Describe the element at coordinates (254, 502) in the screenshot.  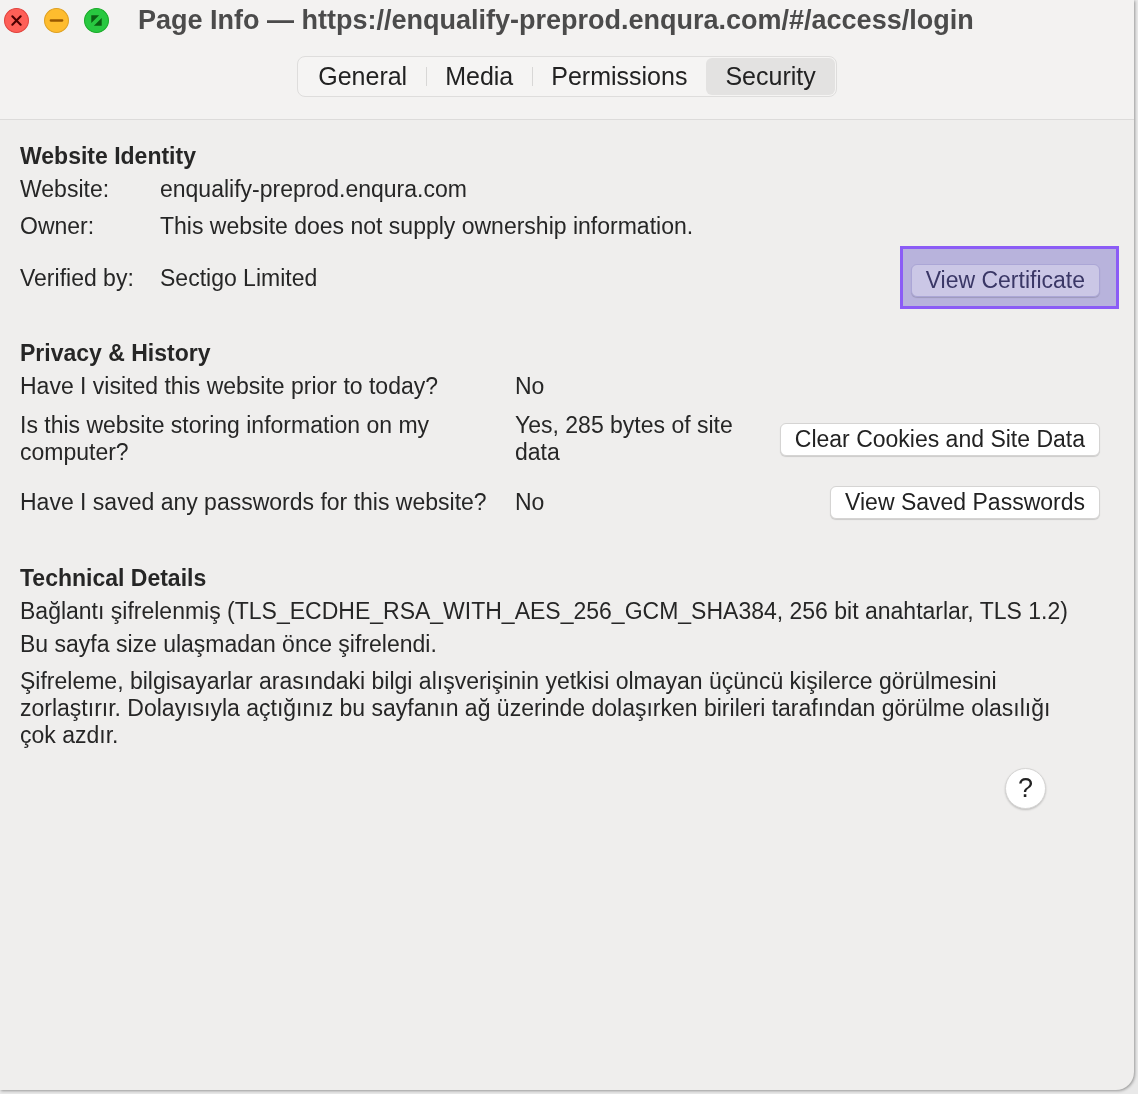
I see `question-text: Have I saved any passwords for this website?` at that location.